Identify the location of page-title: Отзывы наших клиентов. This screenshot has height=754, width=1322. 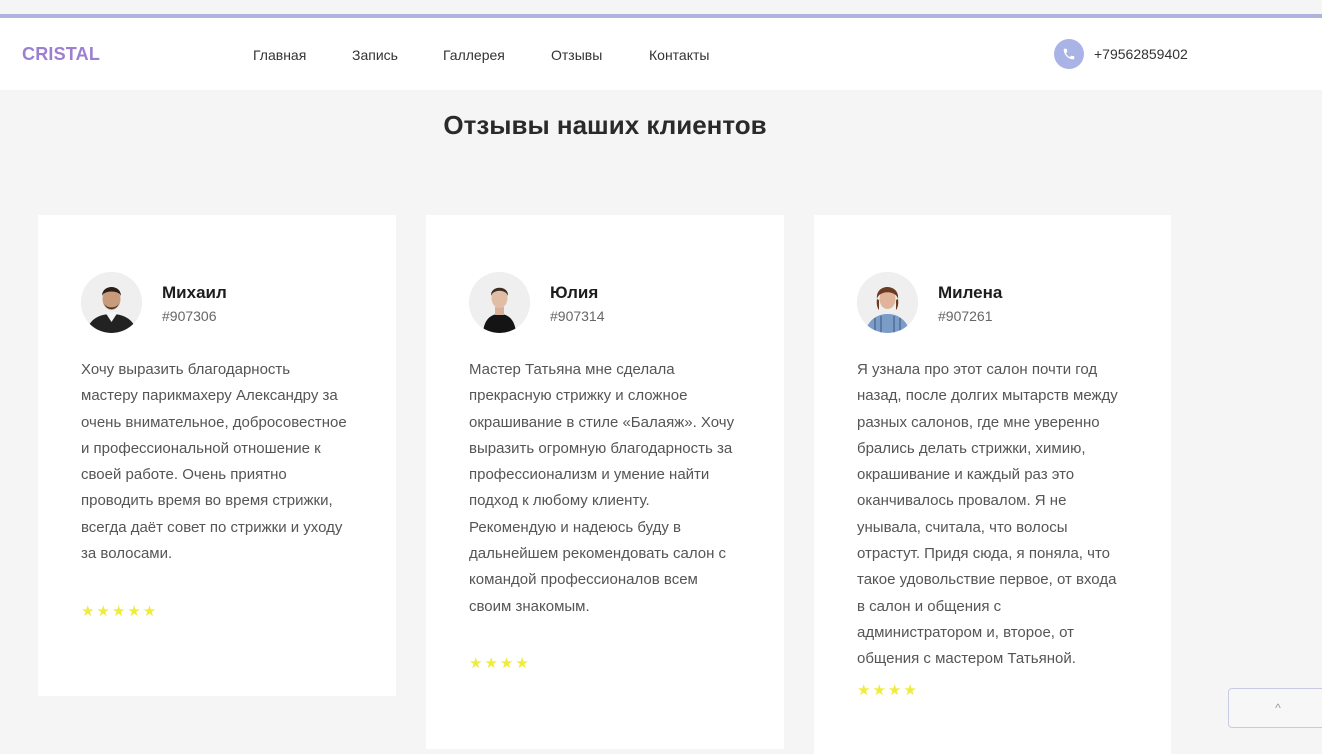
(605, 125).